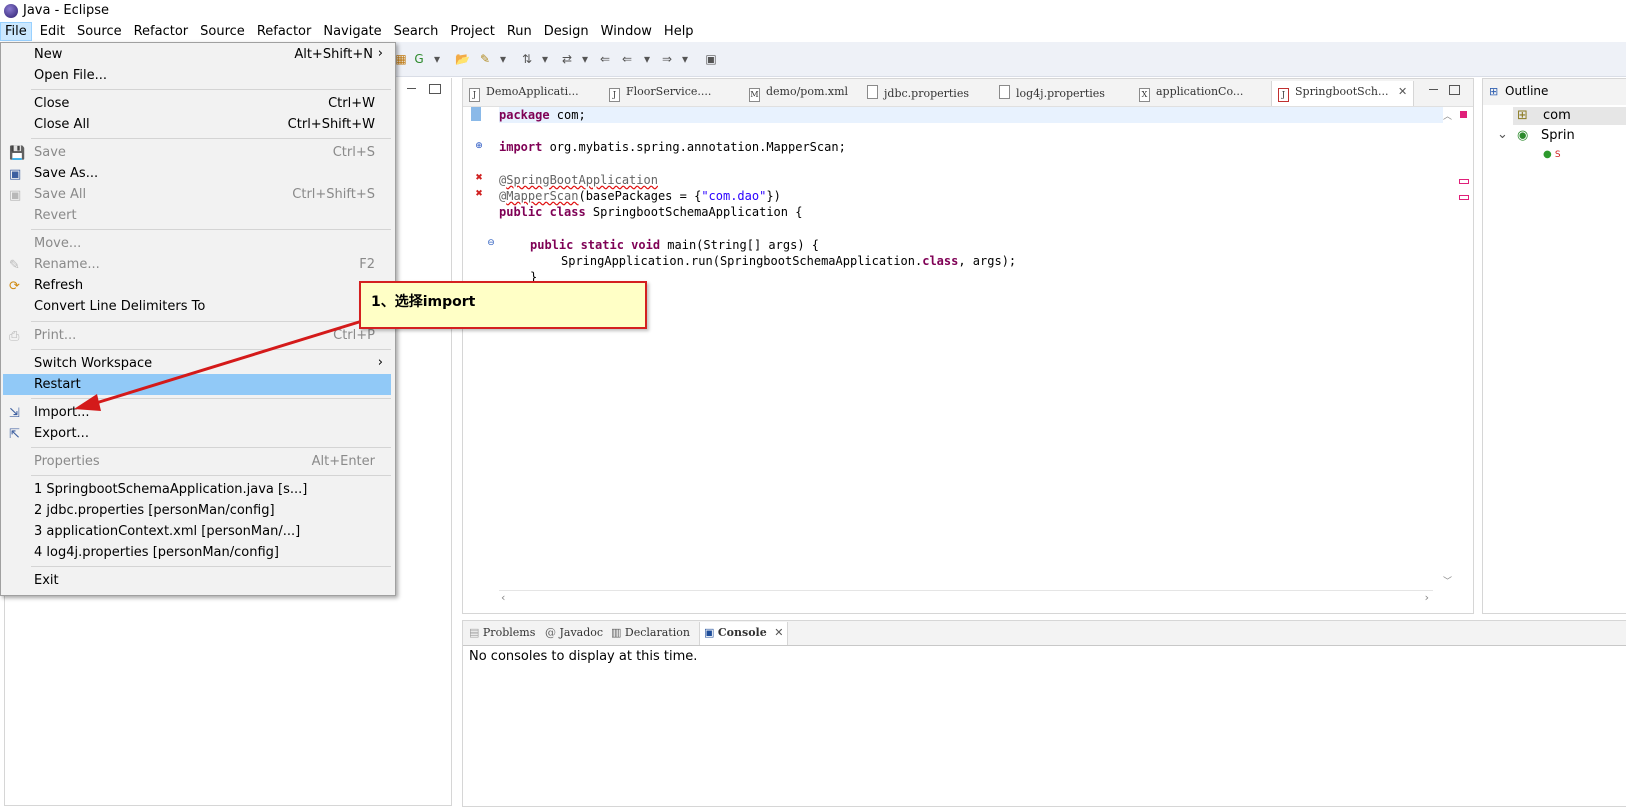  Describe the element at coordinates (423, 302) in the screenshot. I see `callout-text: 1、选择import` at that location.